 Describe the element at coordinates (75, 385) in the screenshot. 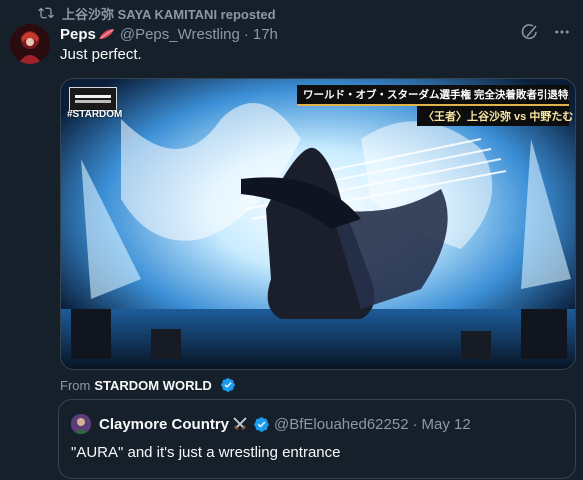

I see `from-prefix: From` at that location.